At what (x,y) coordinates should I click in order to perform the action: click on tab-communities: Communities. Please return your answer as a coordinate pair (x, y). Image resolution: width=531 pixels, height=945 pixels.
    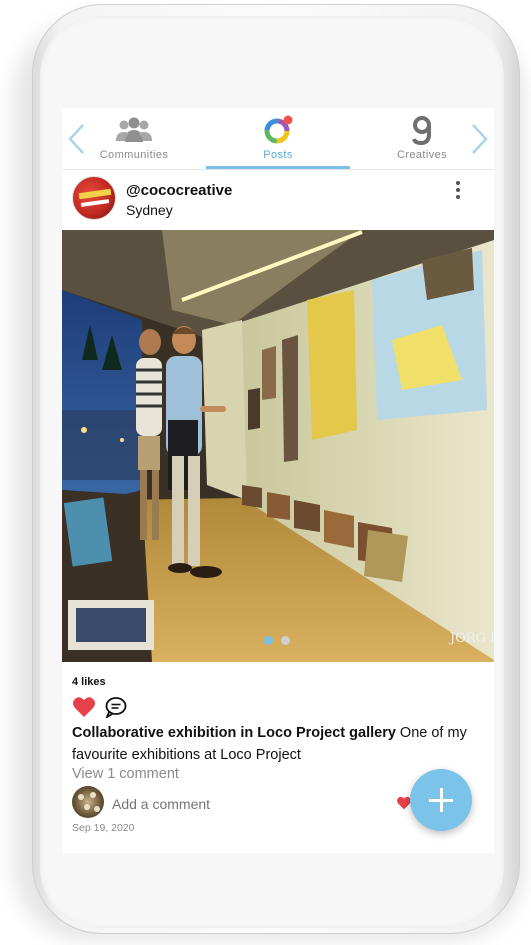
    Looking at the image, I should click on (134, 142).